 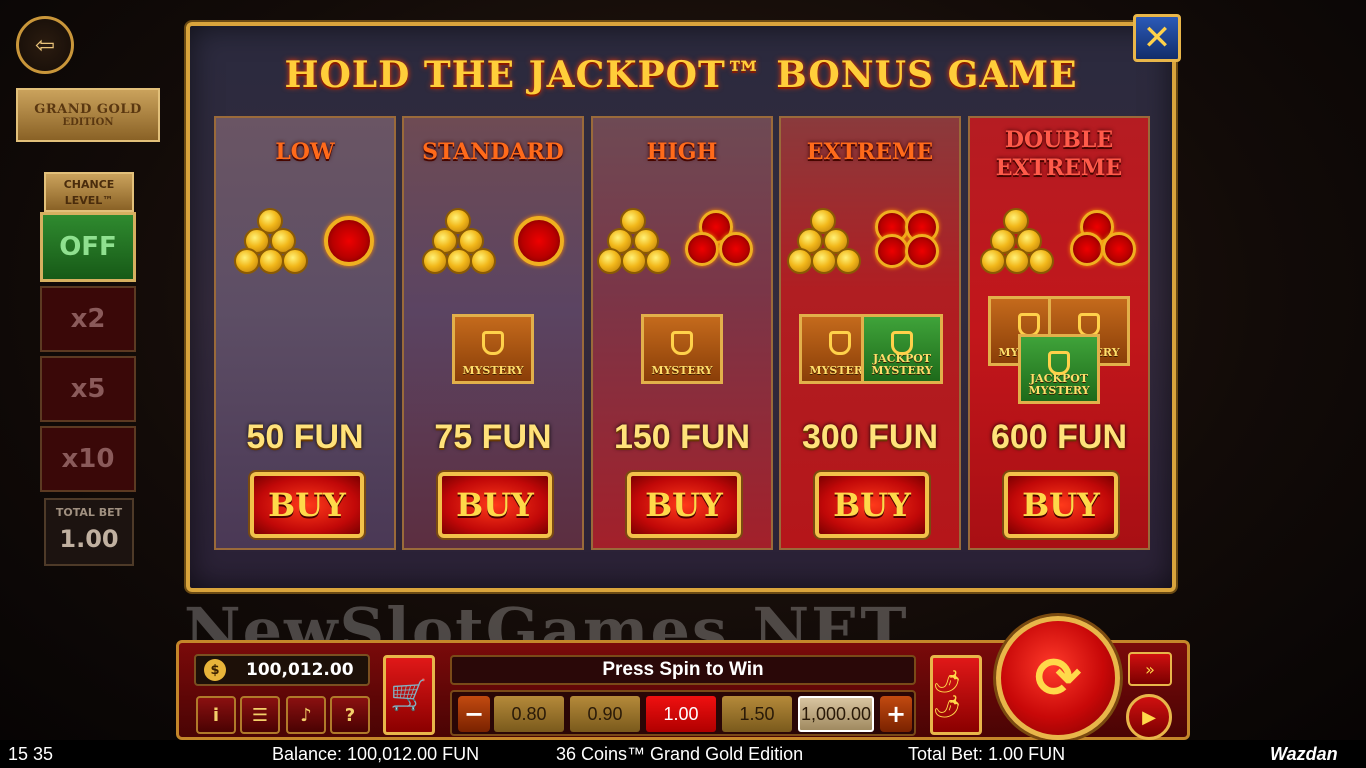 I want to click on total-bet-value: 1.00, so click(x=89, y=539).